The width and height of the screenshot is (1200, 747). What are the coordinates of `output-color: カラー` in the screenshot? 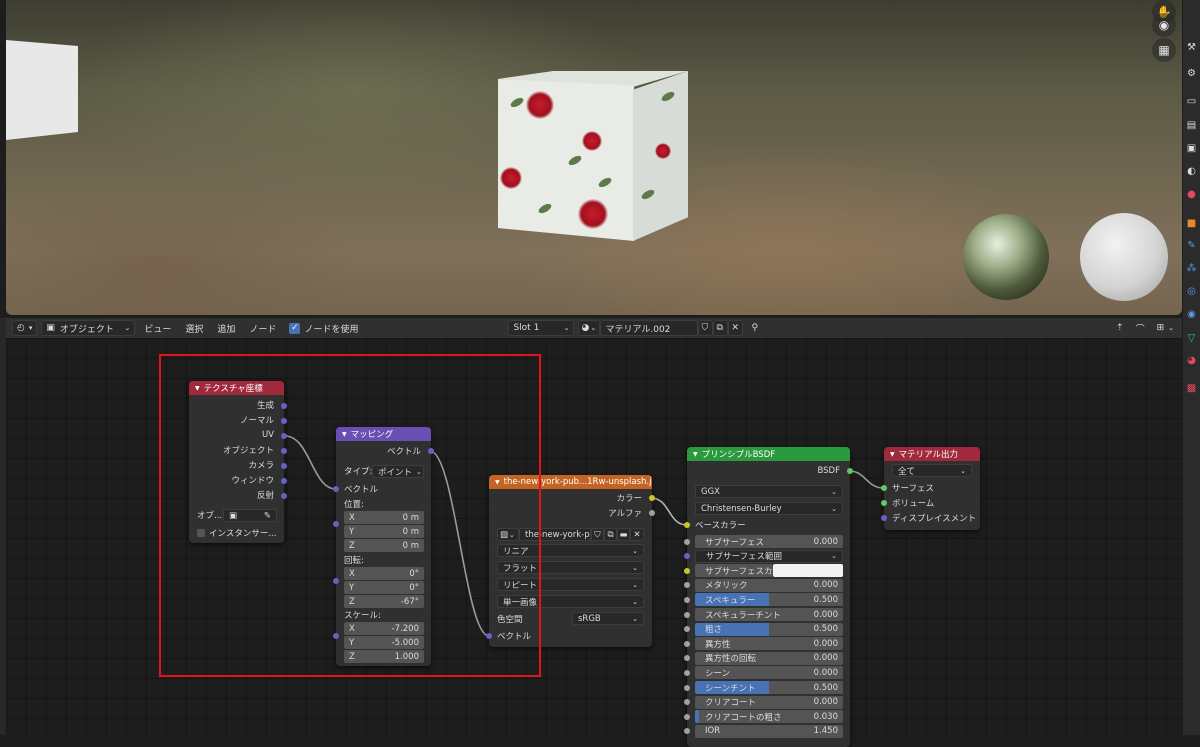 It's located at (629, 499).